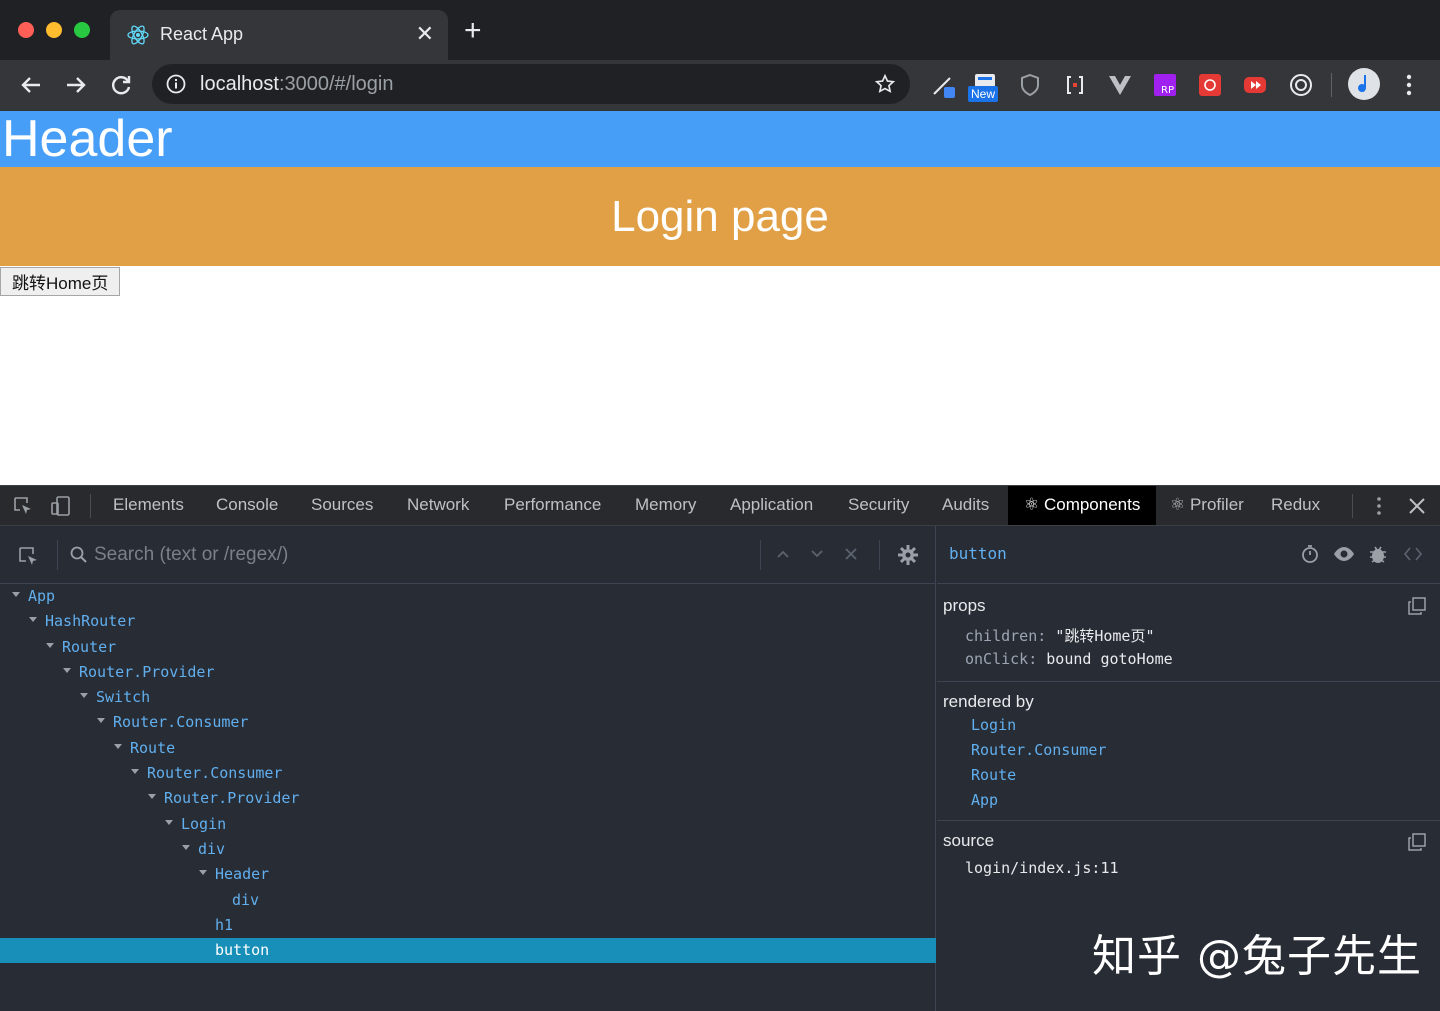  I want to click on rp-extension-icon: RP, so click(1165, 85).